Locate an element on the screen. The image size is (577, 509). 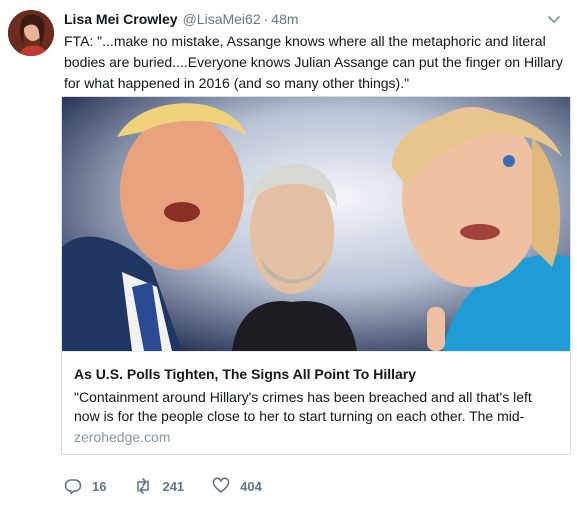
timestamp: 48m is located at coordinates (284, 19).